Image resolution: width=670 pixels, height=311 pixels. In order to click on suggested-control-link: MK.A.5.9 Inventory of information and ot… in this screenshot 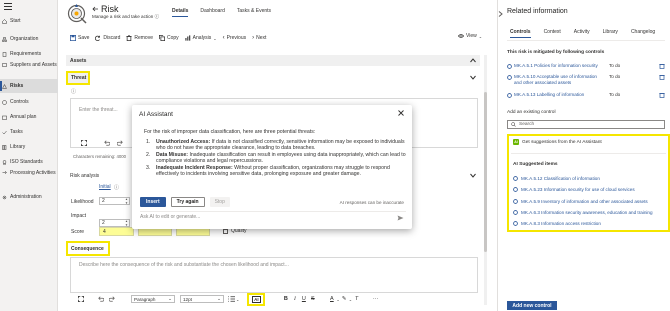, I will do `click(580, 201)`.